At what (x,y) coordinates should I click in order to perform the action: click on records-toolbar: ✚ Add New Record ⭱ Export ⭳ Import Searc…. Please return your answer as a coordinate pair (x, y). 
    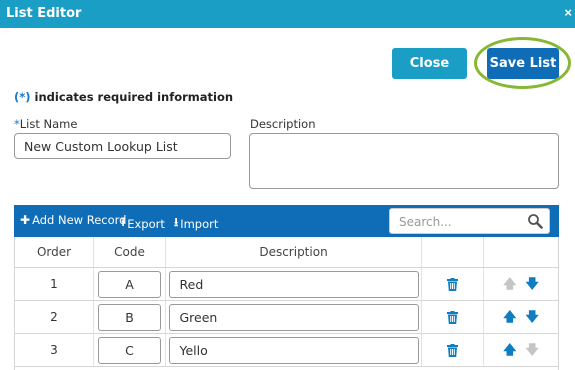
    Looking at the image, I should click on (286, 221).